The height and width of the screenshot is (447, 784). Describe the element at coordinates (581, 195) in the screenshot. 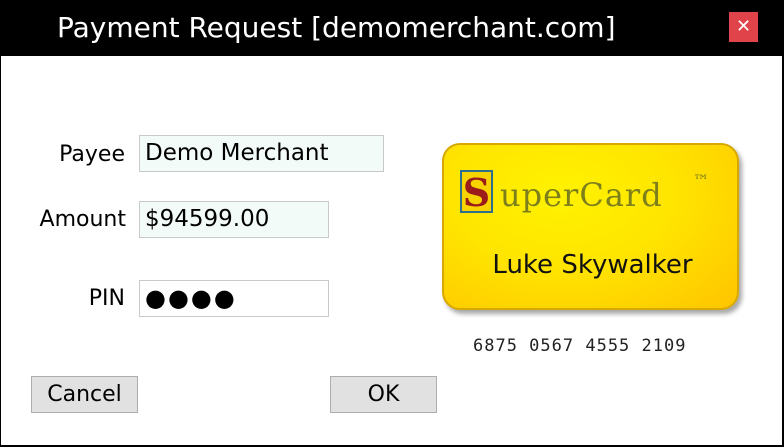

I see `card-brand-name: uperCard` at that location.